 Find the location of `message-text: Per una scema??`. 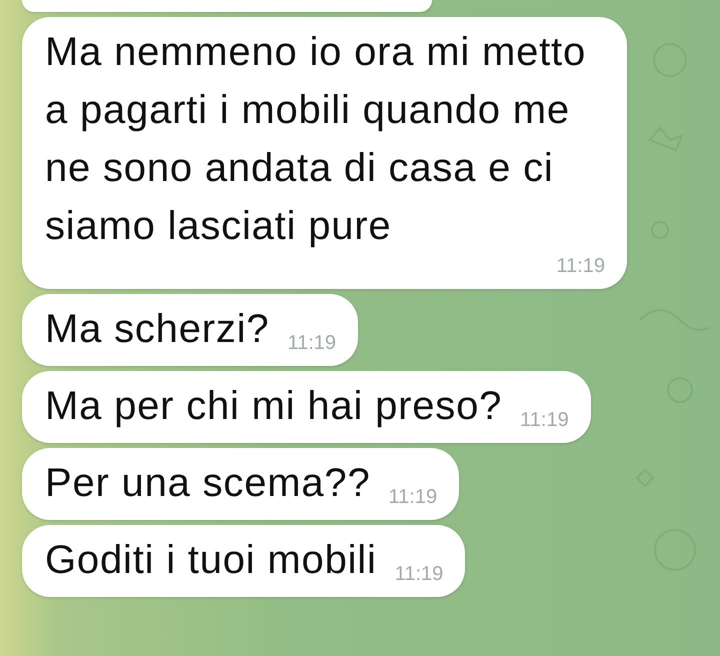

message-text: Per una scema?? is located at coordinates (208, 483).